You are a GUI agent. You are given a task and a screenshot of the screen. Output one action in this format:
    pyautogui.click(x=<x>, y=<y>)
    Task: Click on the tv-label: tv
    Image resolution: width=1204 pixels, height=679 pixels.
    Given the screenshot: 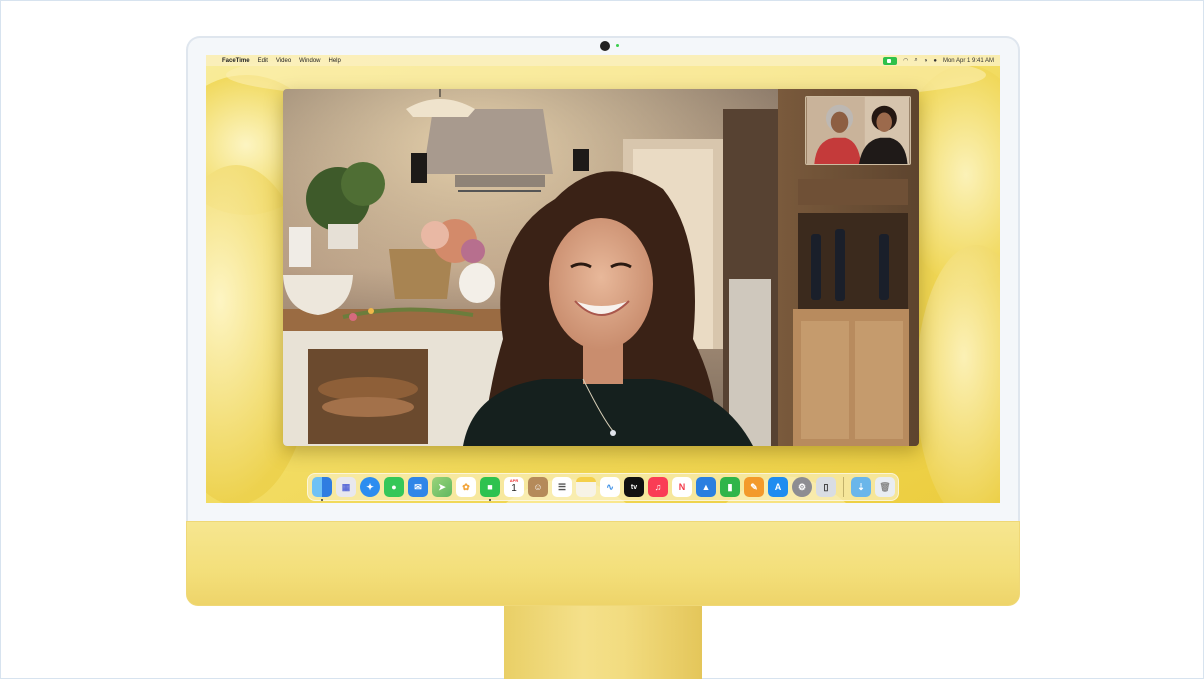 What is the action you would take?
    pyautogui.click(x=634, y=487)
    